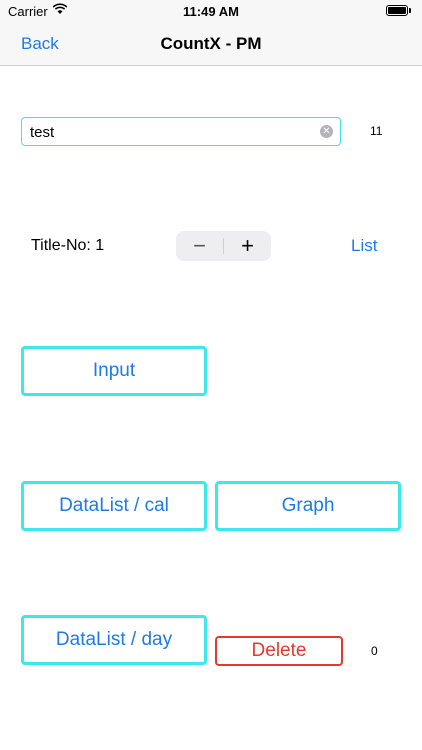 The height and width of the screenshot is (750, 422). I want to click on title-field: ✕, so click(181, 132).